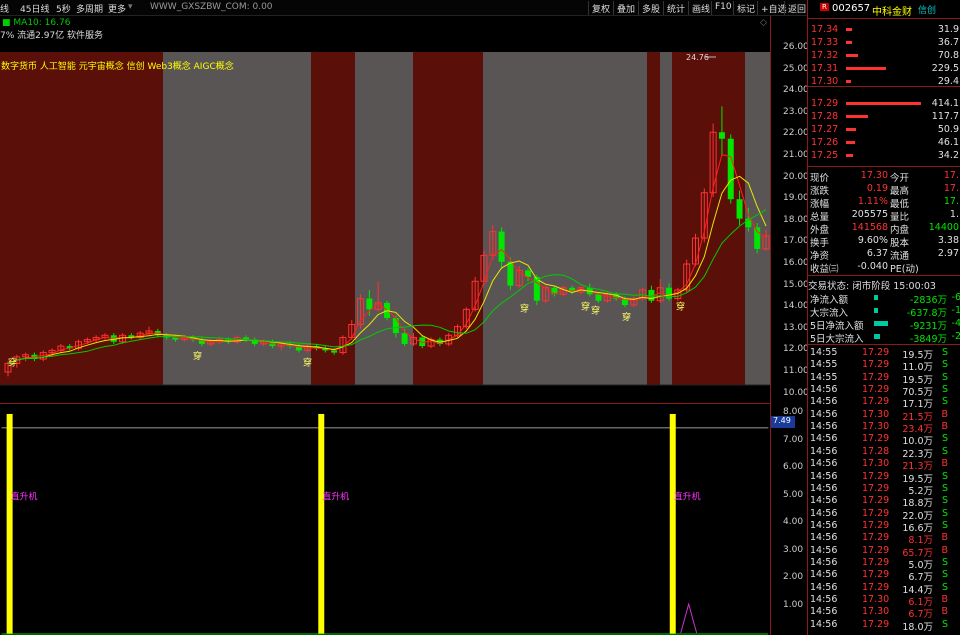 The width and height of the screenshot is (960, 635). What do you see at coordinates (697, 57) in the screenshot?
I see `peak-label: 24.76` at bounding box center [697, 57].